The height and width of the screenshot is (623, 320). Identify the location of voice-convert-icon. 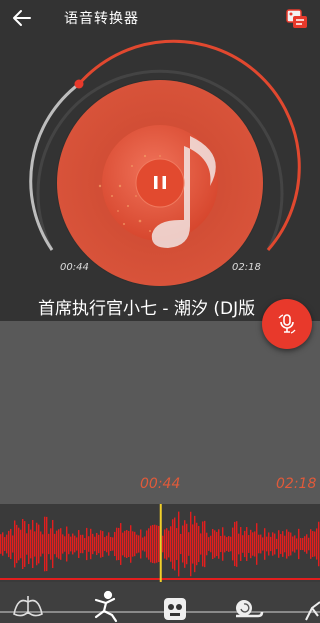
(297, 19).